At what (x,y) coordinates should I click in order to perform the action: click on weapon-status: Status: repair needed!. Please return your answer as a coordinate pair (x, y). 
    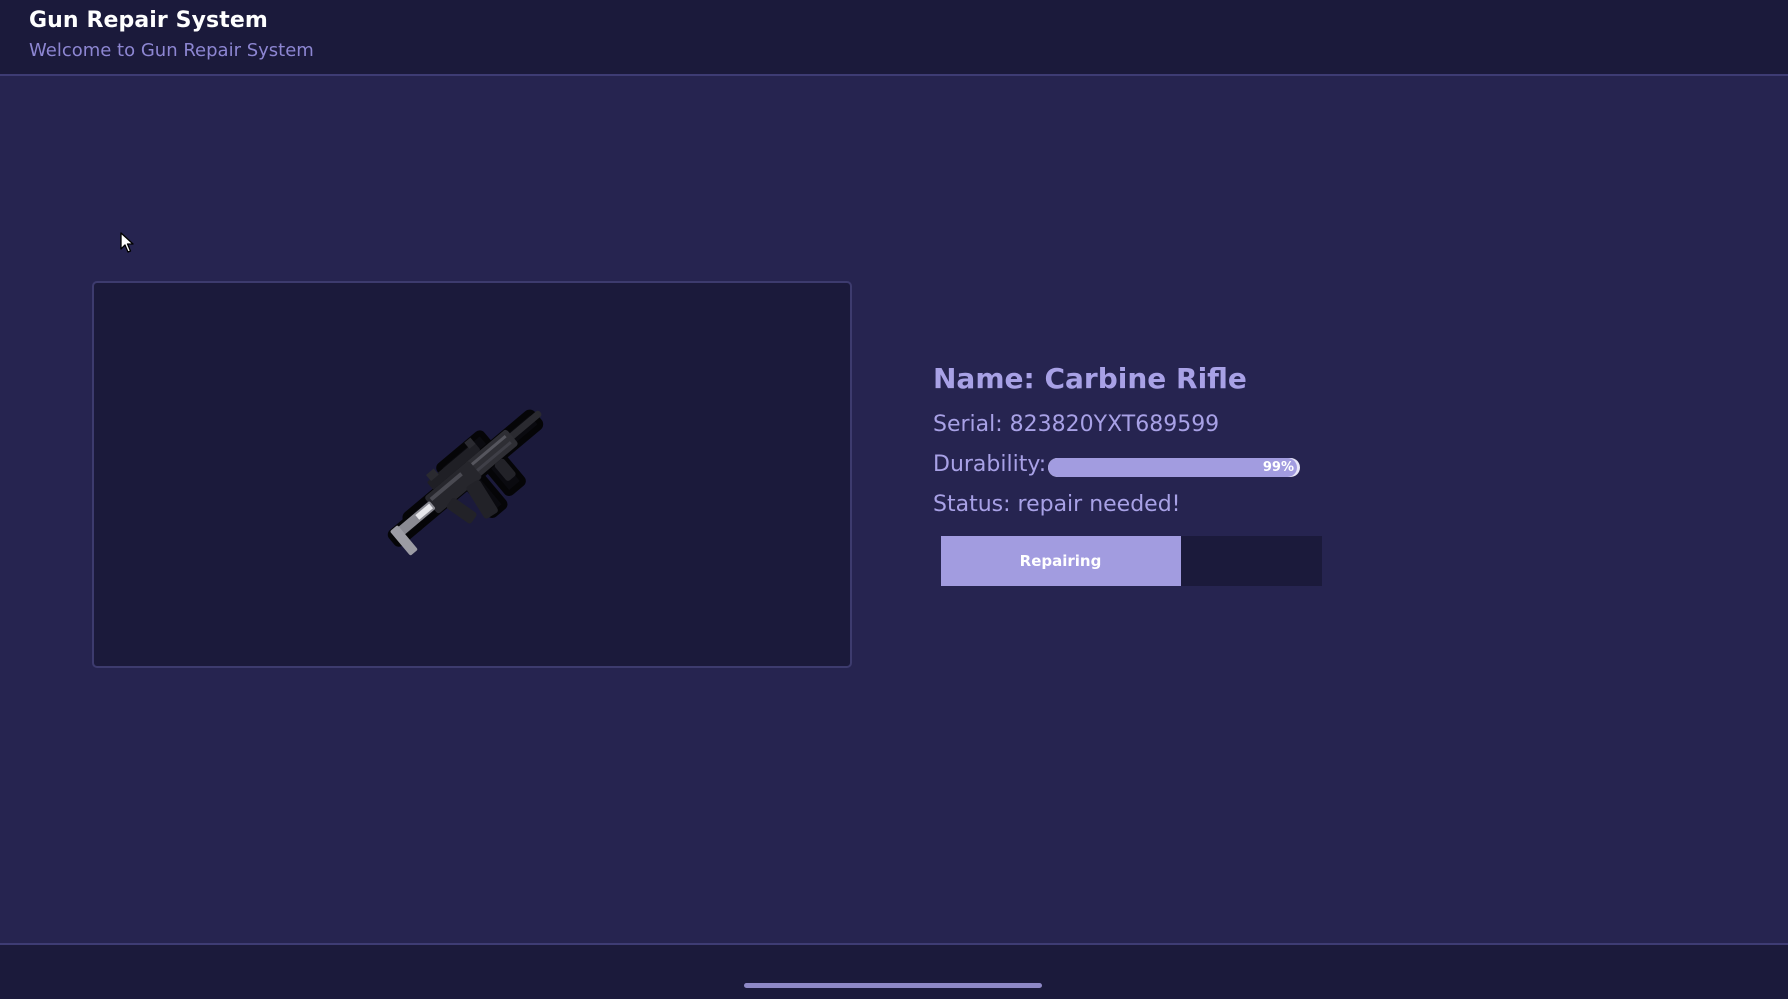
    Looking at the image, I should click on (1057, 504).